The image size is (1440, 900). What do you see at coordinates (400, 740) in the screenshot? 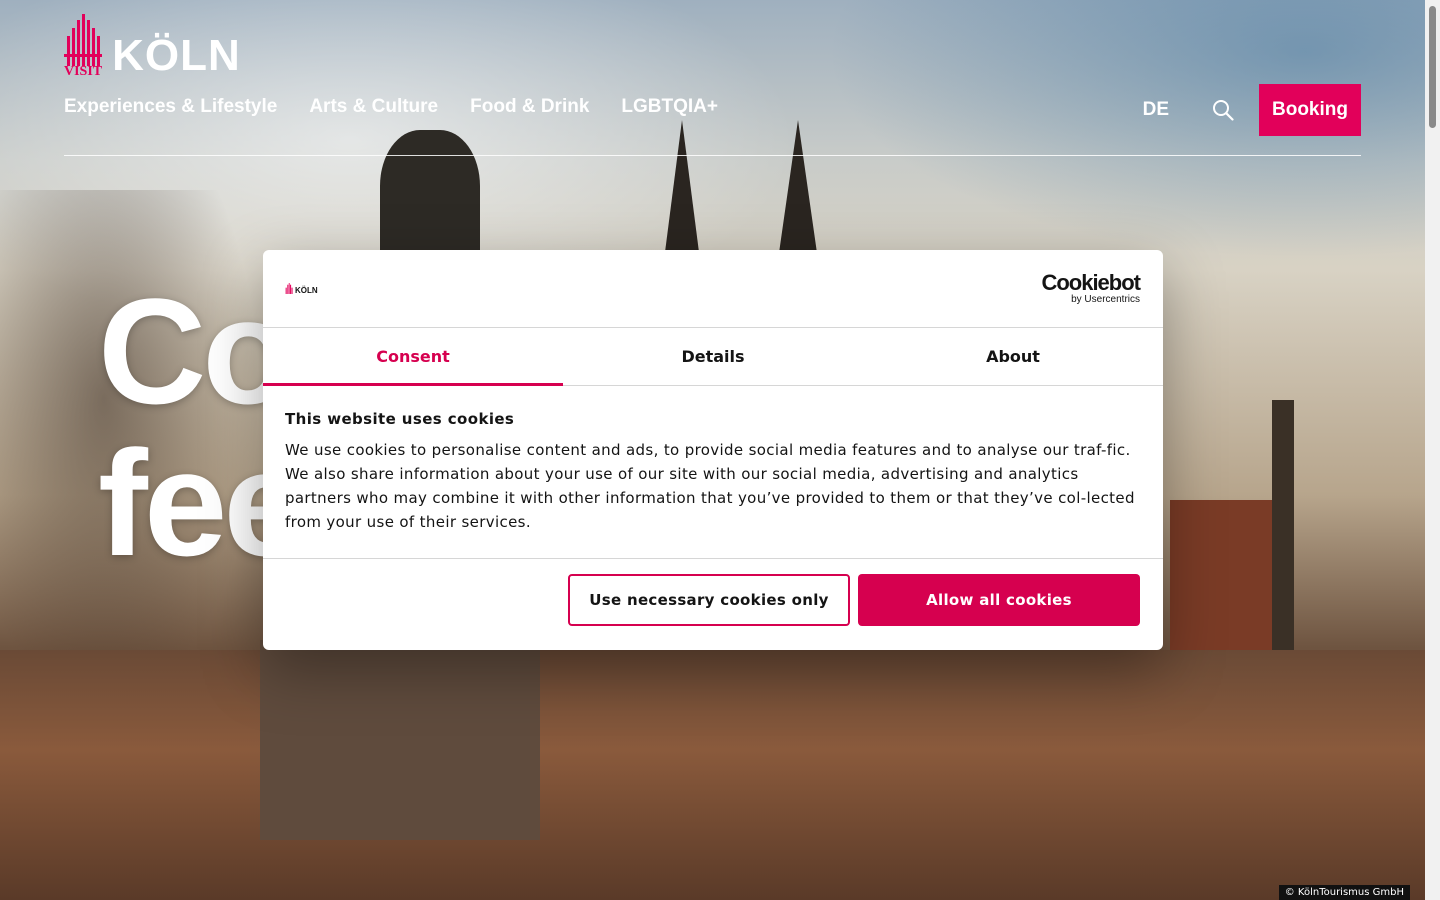
I see `stone-wall` at bounding box center [400, 740].